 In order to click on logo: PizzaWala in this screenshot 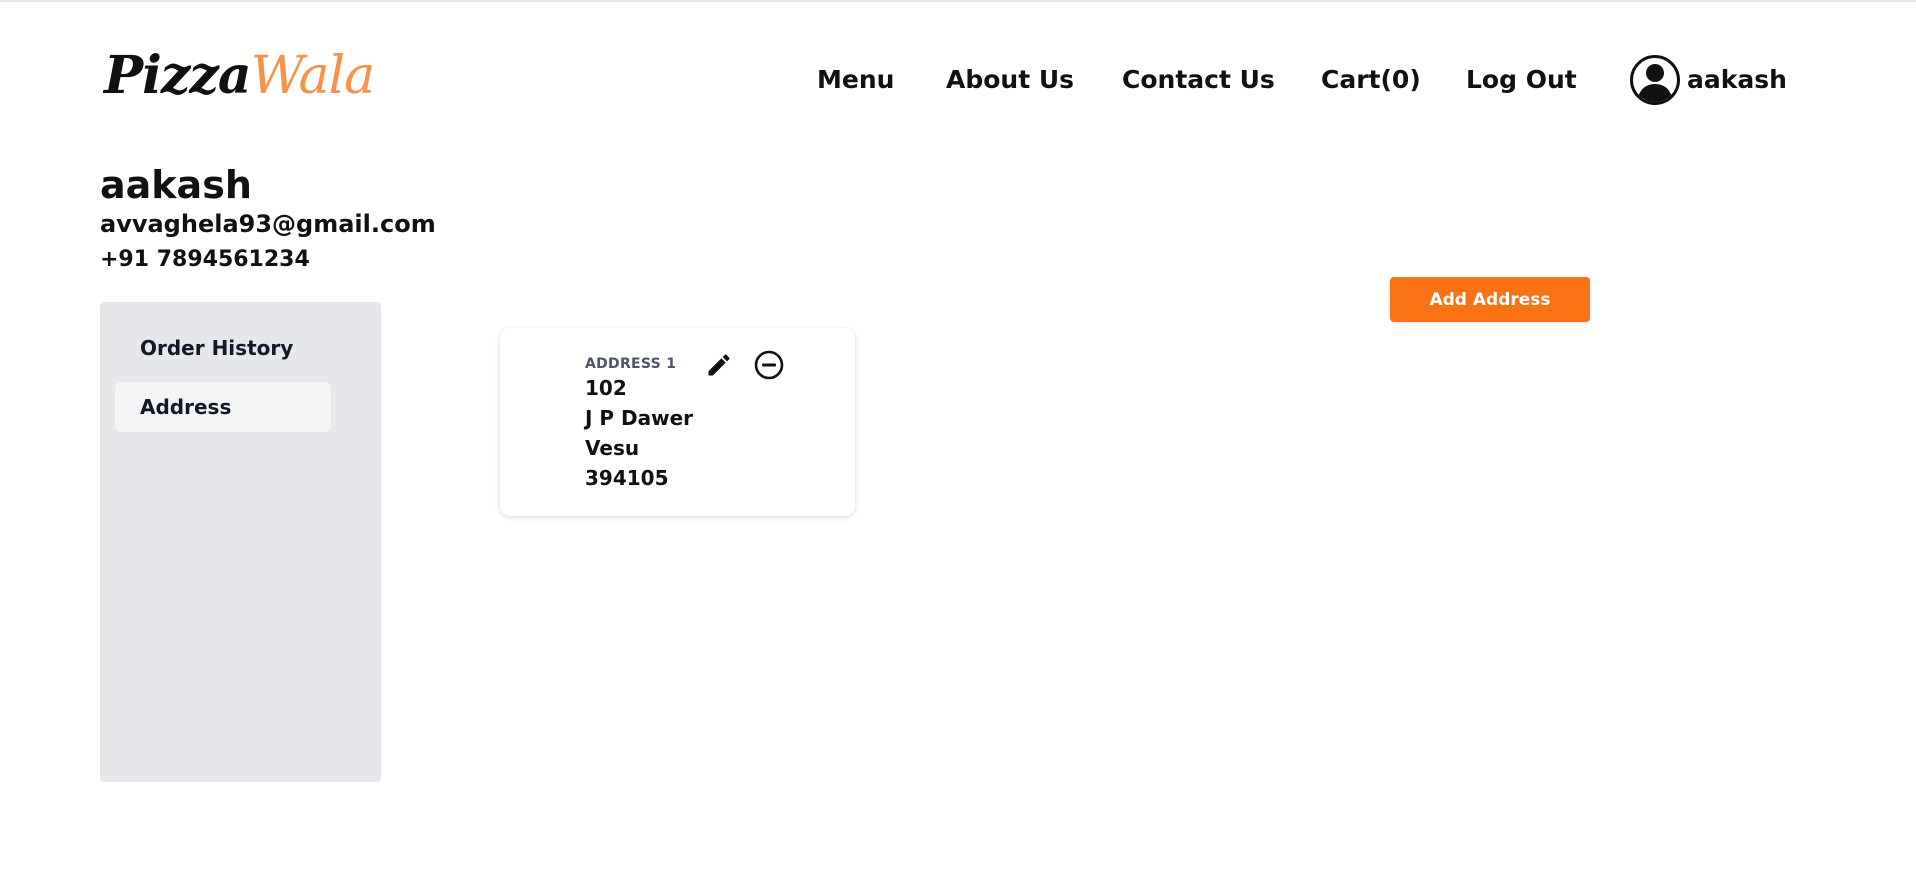, I will do `click(240, 76)`.